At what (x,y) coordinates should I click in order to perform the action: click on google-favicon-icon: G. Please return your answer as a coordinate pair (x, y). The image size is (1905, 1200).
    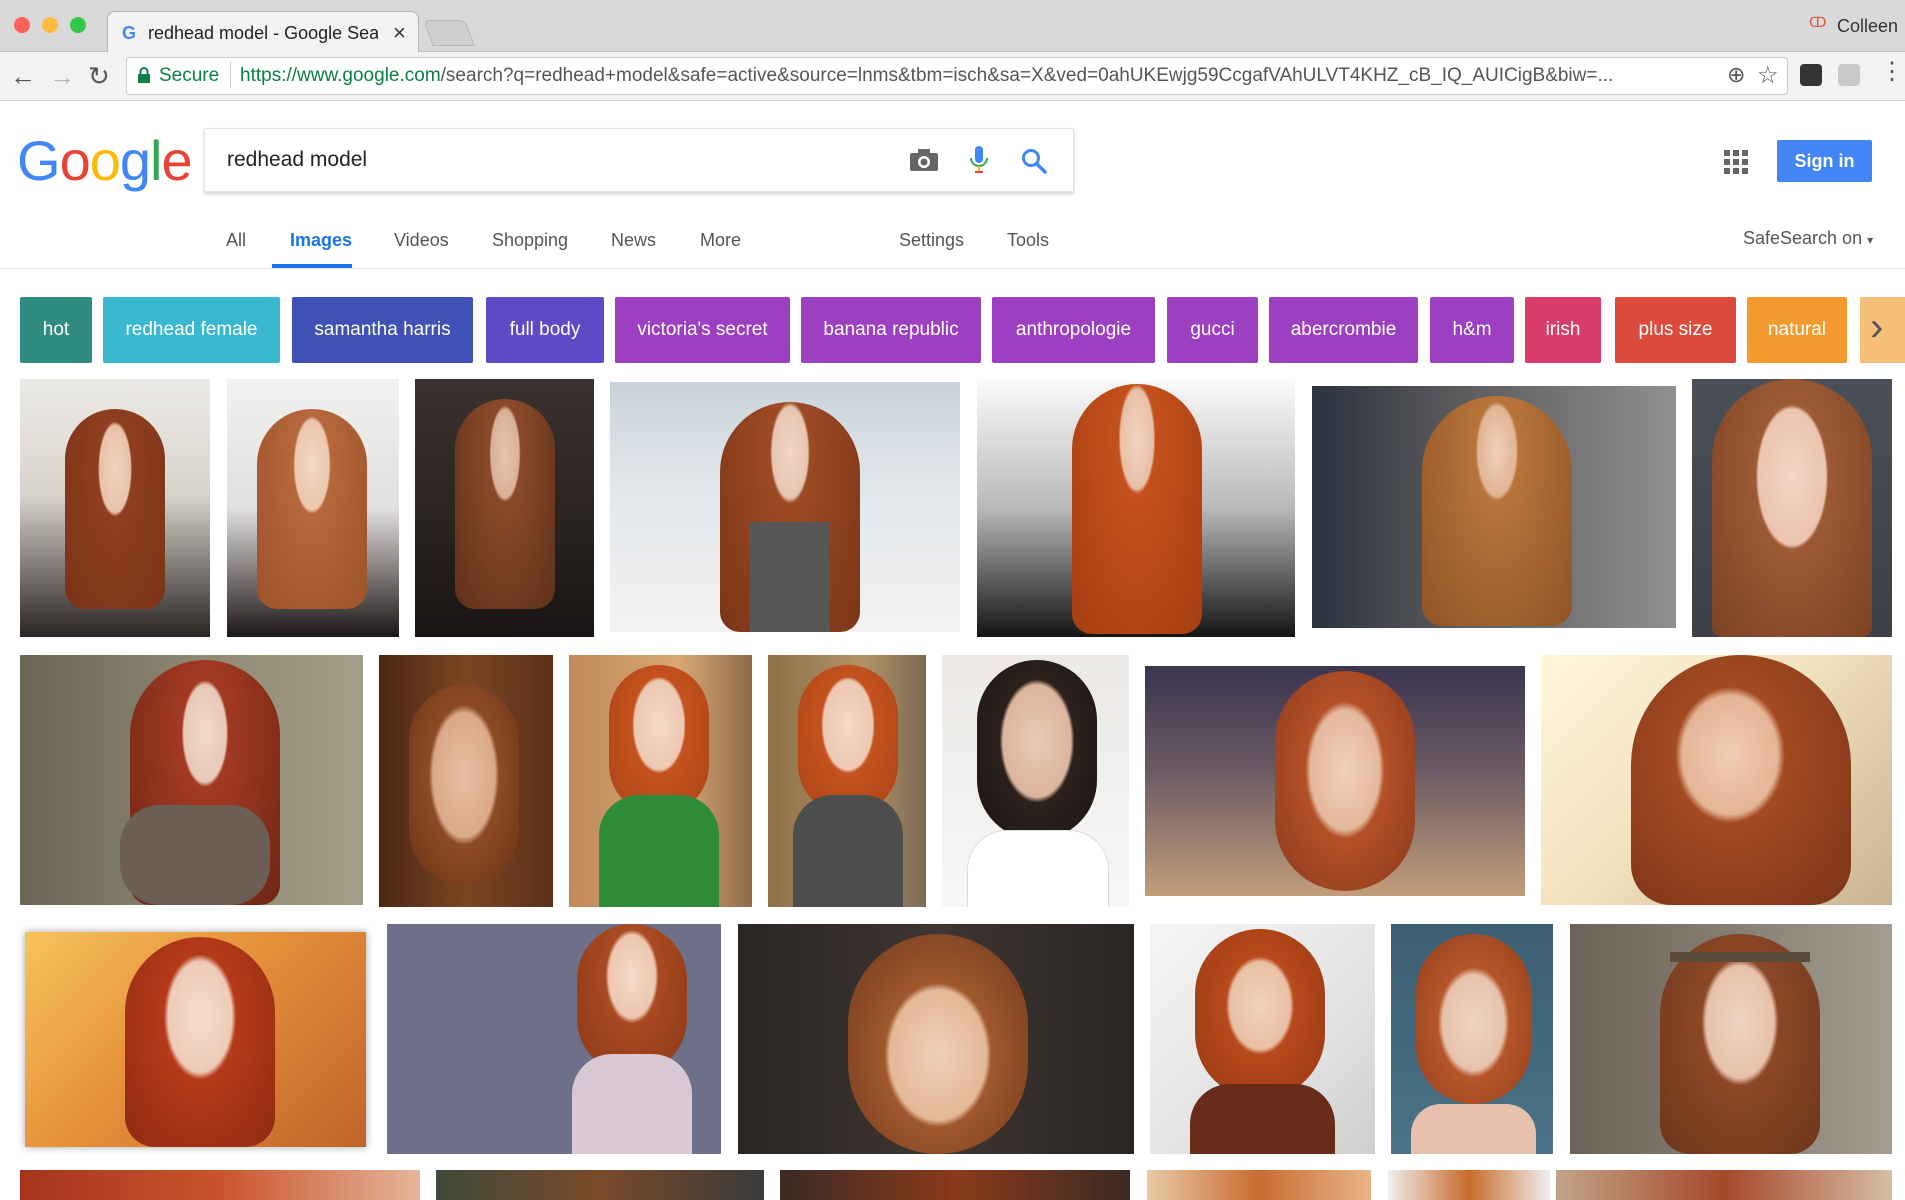
    Looking at the image, I should click on (129, 33).